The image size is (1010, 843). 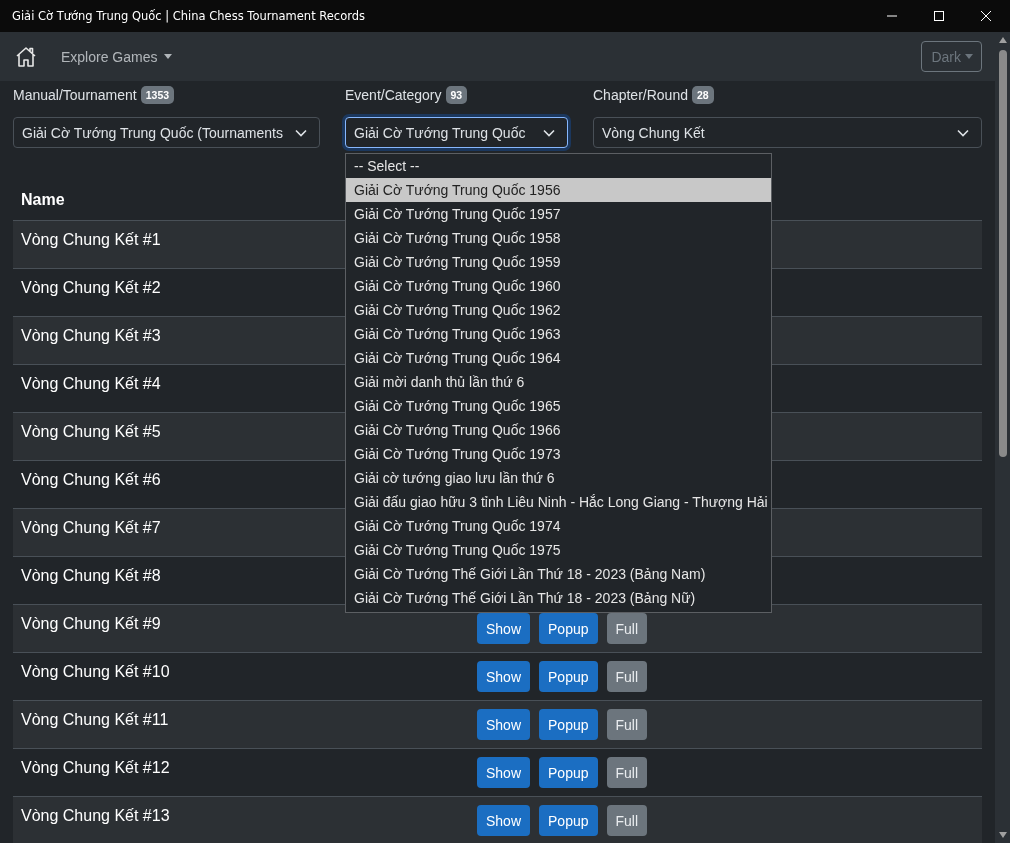 What do you see at coordinates (75, 95) in the screenshot?
I see `filter-label: Manual/Tournament` at bounding box center [75, 95].